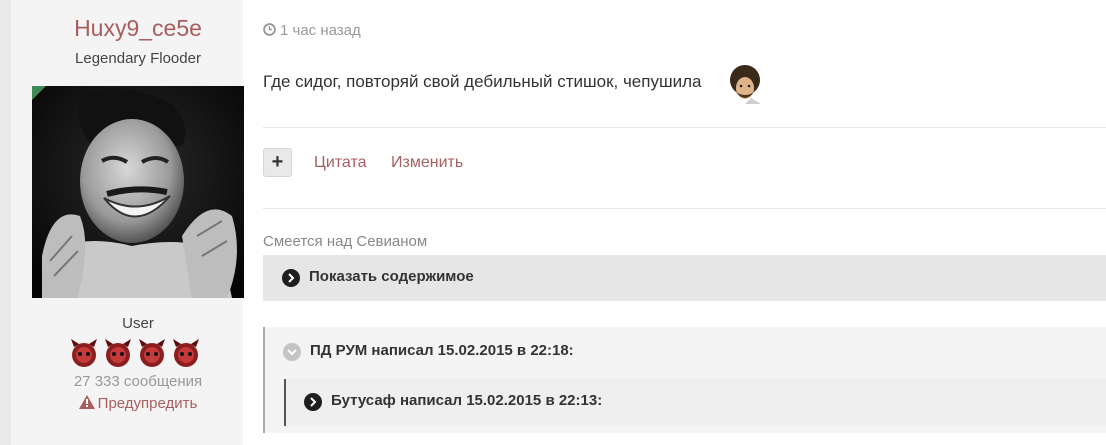 This screenshot has height=445, width=1106. I want to click on warn-link: Предупредить, so click(138, 404).